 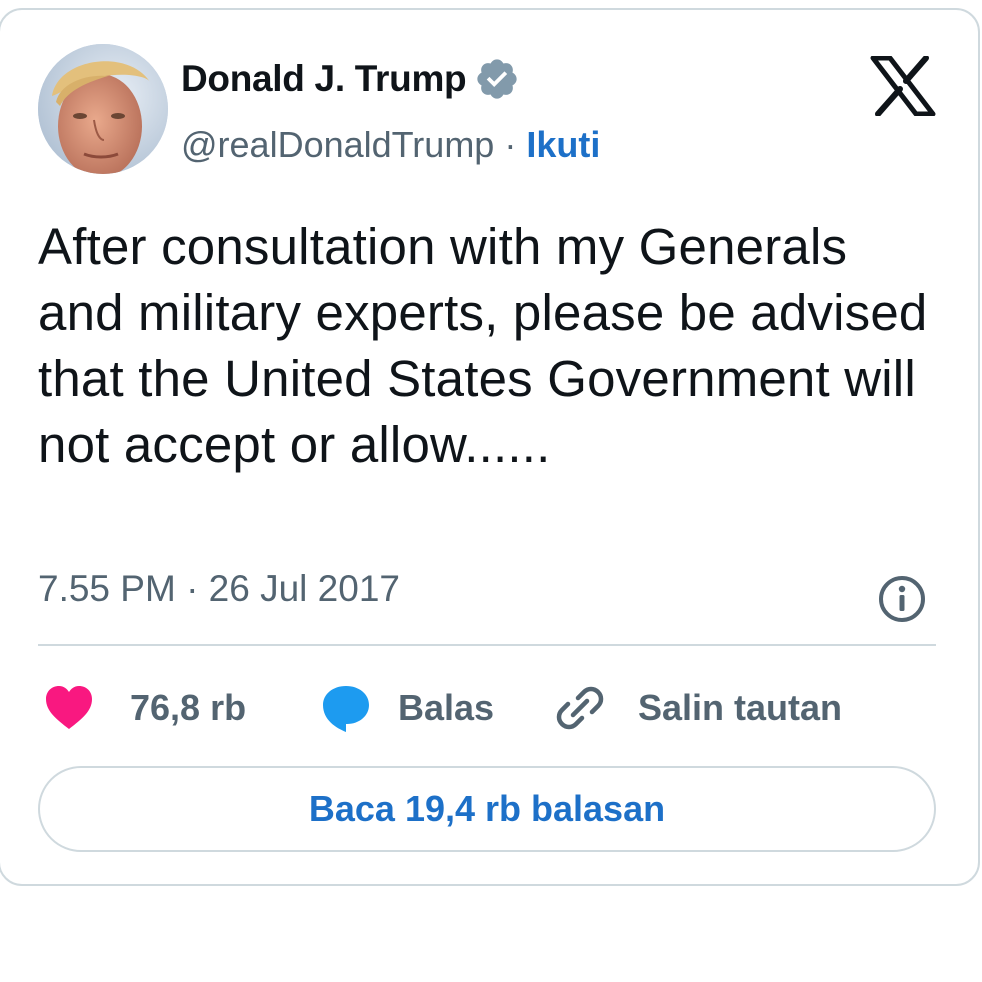 I want to click on follow-link: Ikuti, so click(x=563, y=145).